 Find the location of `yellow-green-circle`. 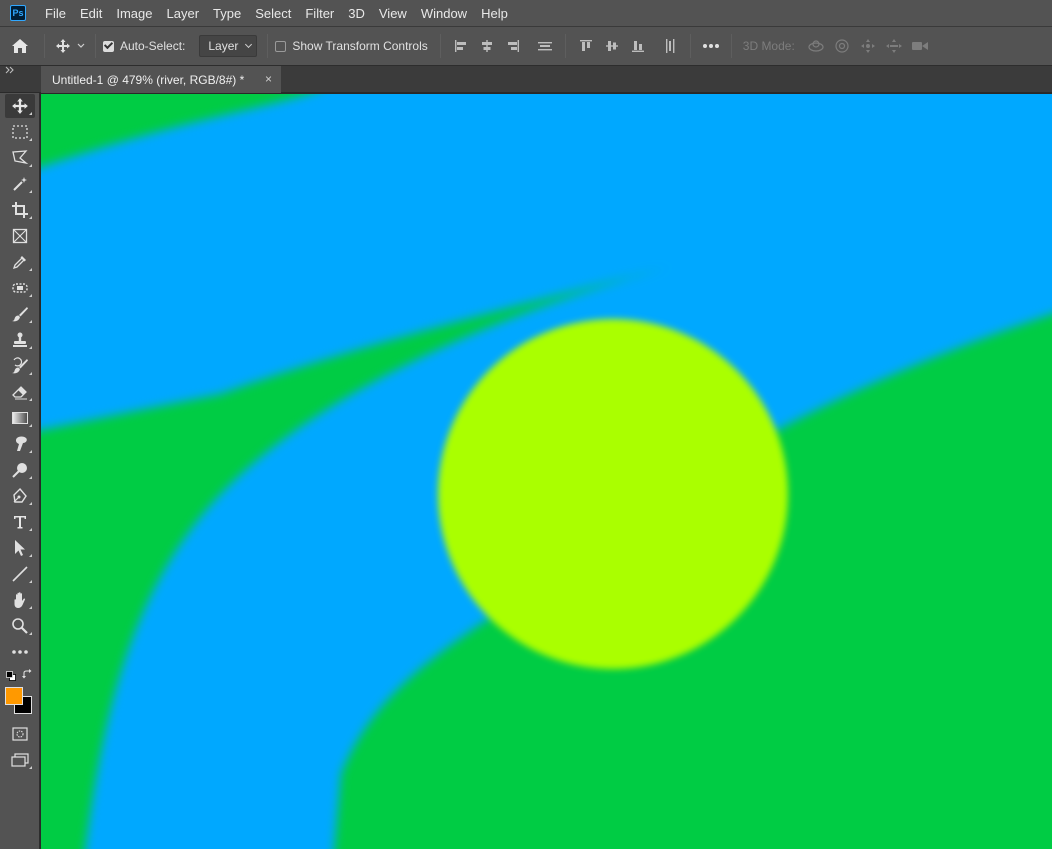

yellow-green-circle is located at coordinates (613, 494).